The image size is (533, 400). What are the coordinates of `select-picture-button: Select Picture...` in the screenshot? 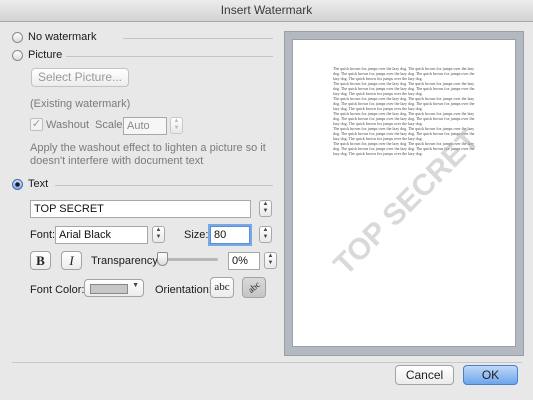 It's located at (80, 77).